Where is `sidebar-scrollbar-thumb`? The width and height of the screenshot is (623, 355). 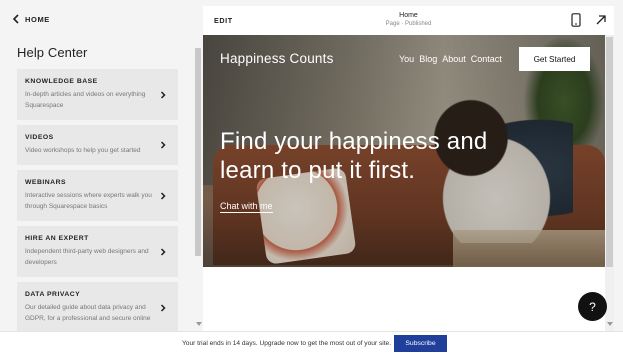 sidebar-scrollbar-thumb is located at coordinates (198, 152).